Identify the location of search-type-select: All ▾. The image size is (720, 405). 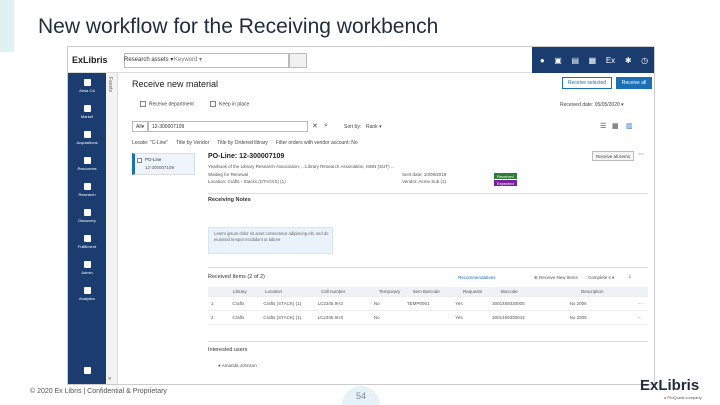
(140, 126).